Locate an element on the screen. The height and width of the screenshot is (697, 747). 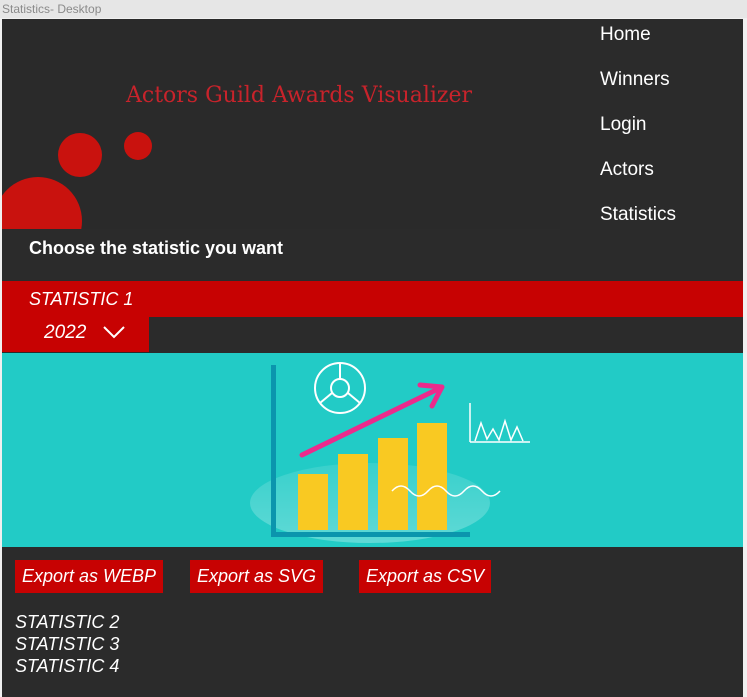
statistic-1-header: STATISTIC 1 is located at coordinates (372, 299).